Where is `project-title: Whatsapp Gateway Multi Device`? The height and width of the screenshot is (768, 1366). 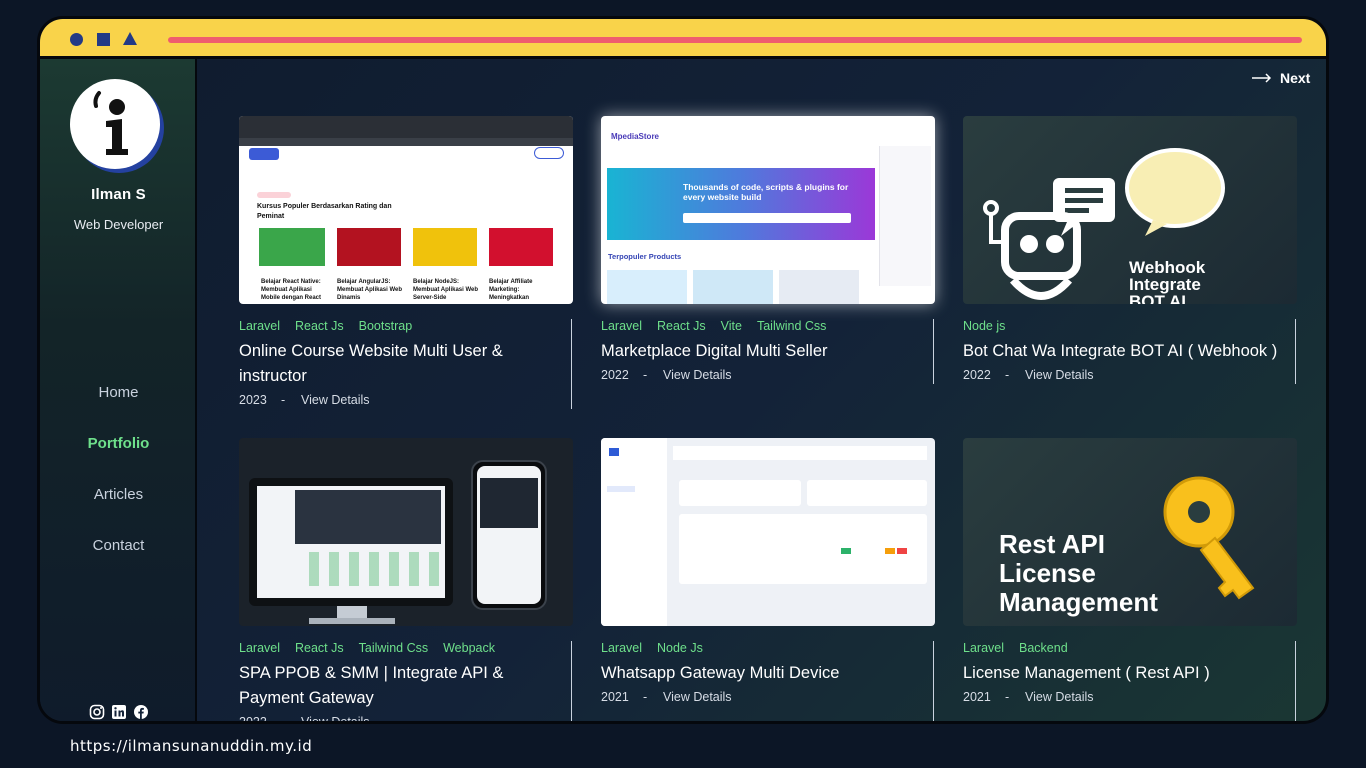
project-title: Whatsapp Gateway Multi Device is located at coordinates (751, 673).